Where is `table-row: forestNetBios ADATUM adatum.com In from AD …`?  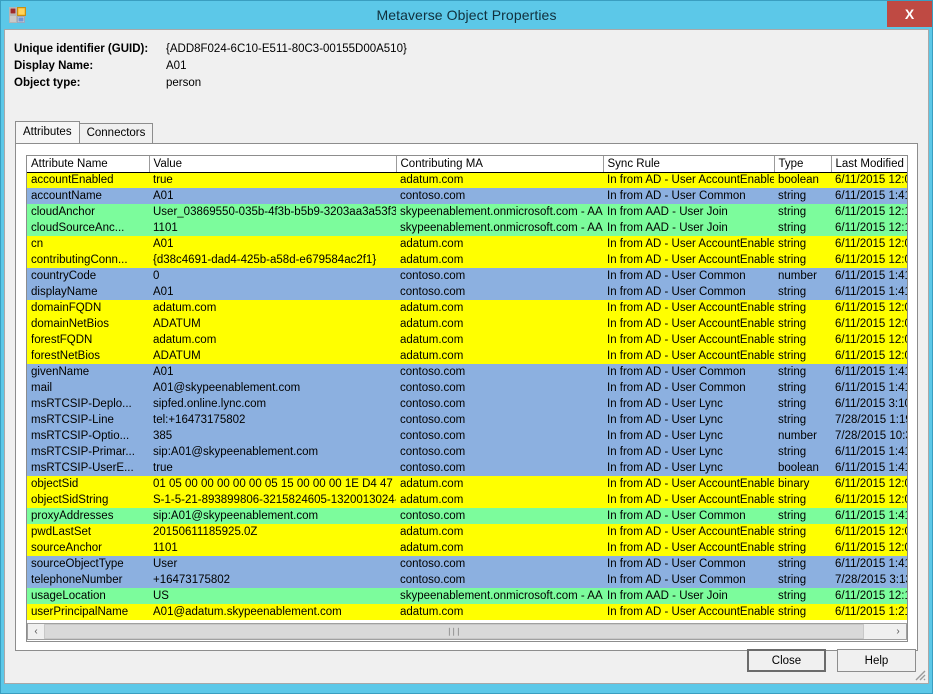
table-row: forestNetBios ADATUM adatum.com In from AD … is located at coordinates (467, 356).